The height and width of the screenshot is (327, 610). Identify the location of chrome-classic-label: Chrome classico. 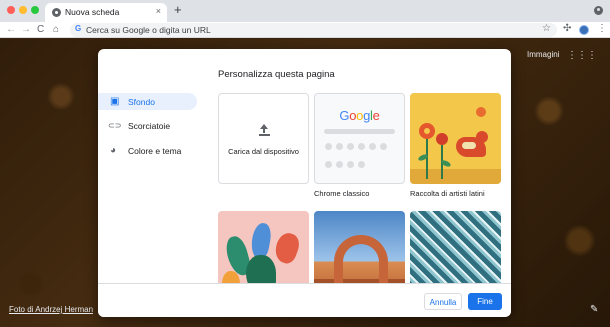
(342, 193).